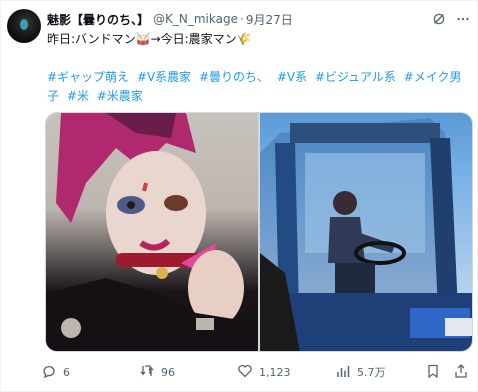 The height and width of the screenshot is (392, 478). What do you see at coordinates (24, 26) in the screenshot?
I see `avatar` at bounding box center [24, 26].